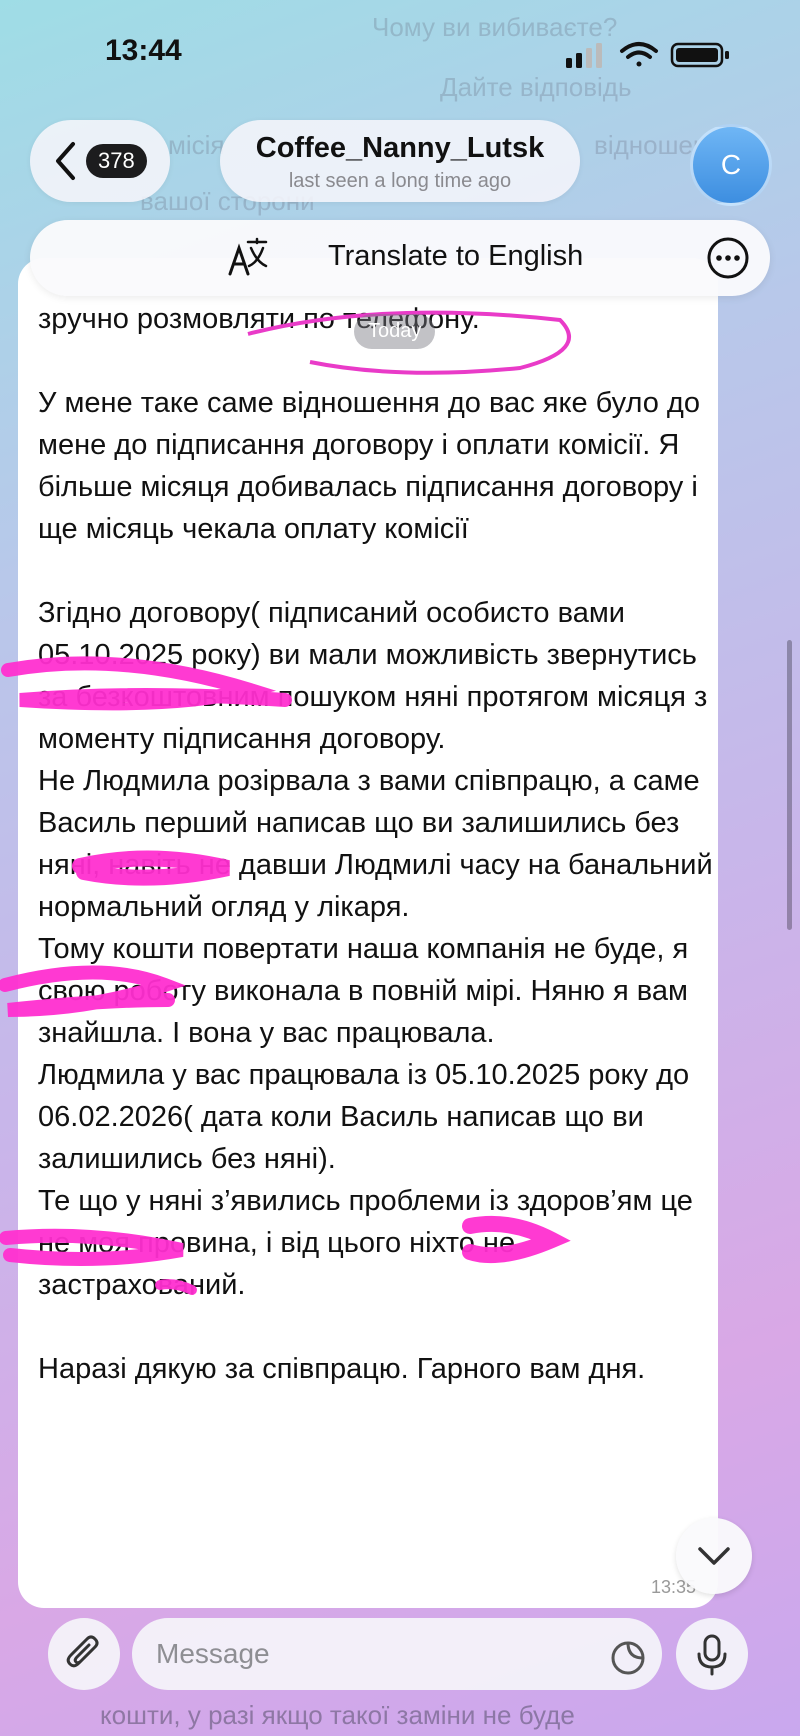 This screenshot has width=800, height=1736. Describe the element at coordinates (397, 1654) in the screenshot. I see `message-input` at that location.